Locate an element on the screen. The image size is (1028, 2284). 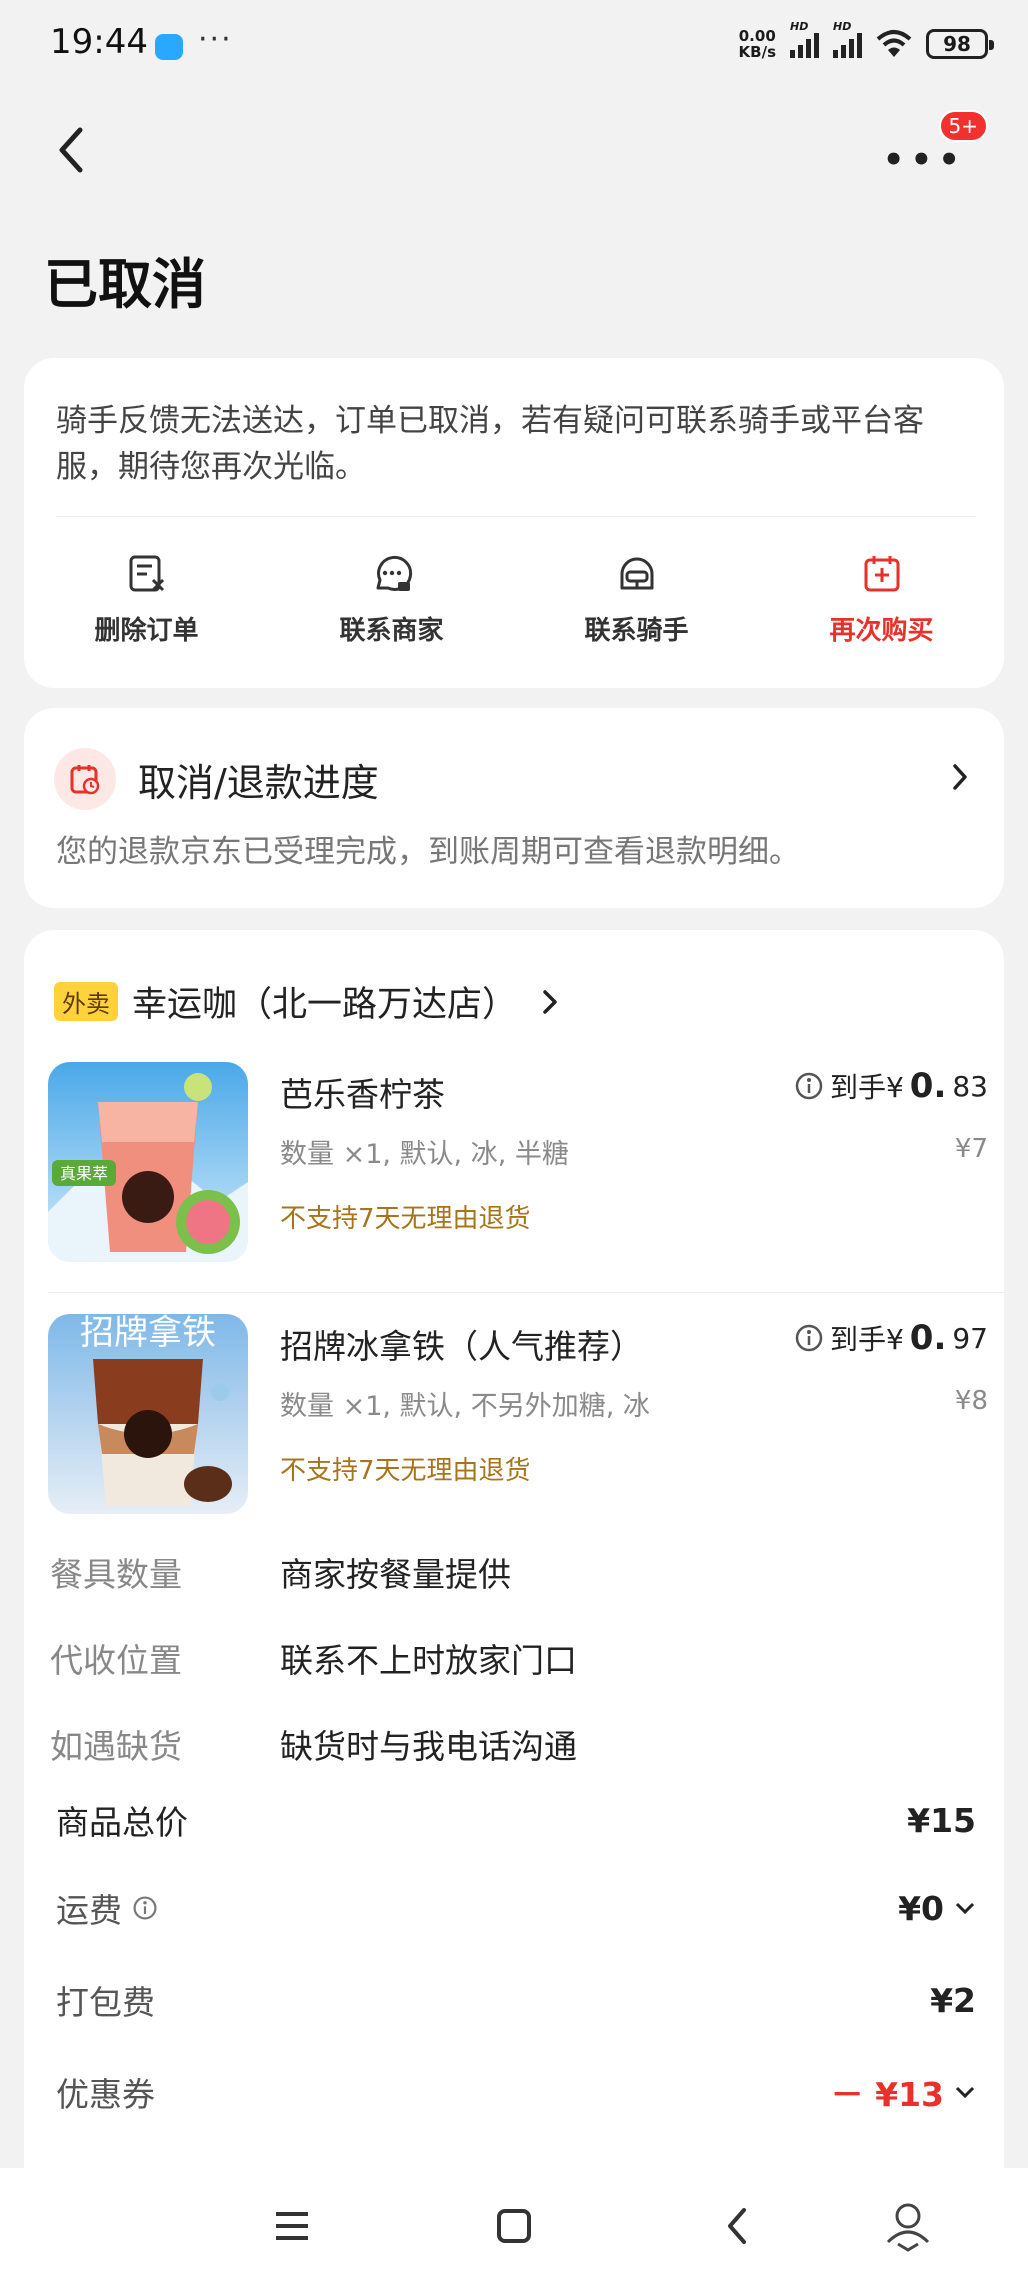
contact-merchant-label: 联系商家 is located at coordinates (391, 631).